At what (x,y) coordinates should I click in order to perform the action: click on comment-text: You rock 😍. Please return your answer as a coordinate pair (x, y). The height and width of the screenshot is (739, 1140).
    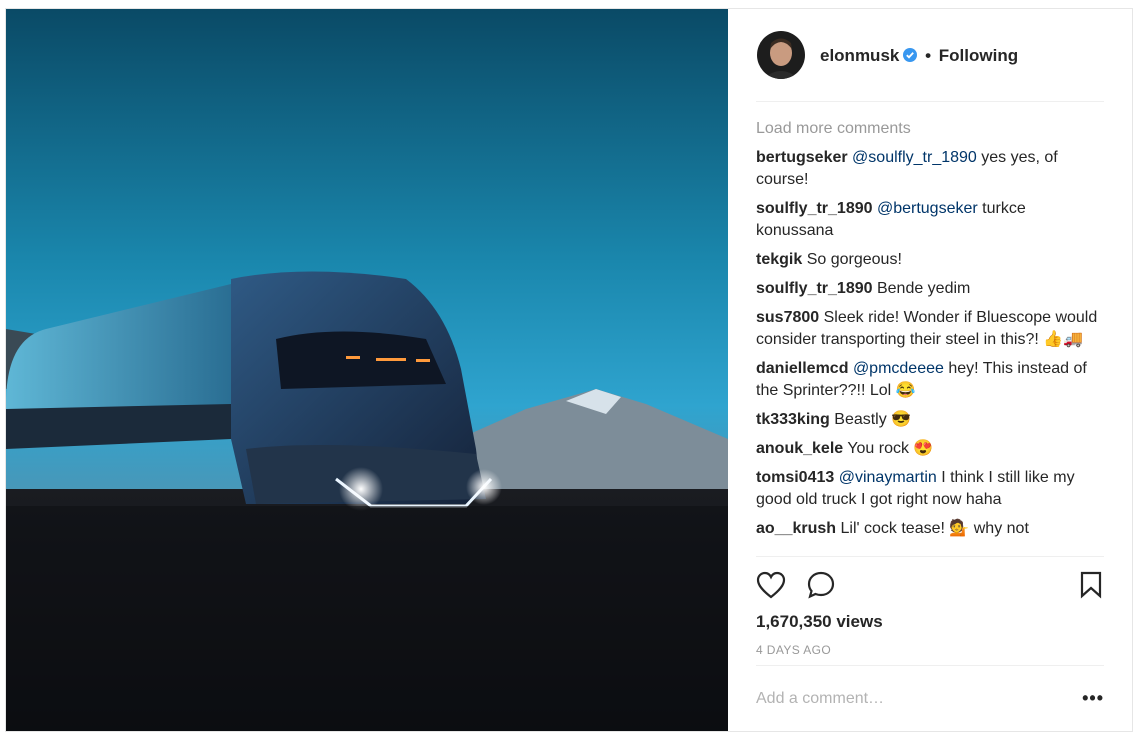
    Looking at the image, I should click on (890, 448).